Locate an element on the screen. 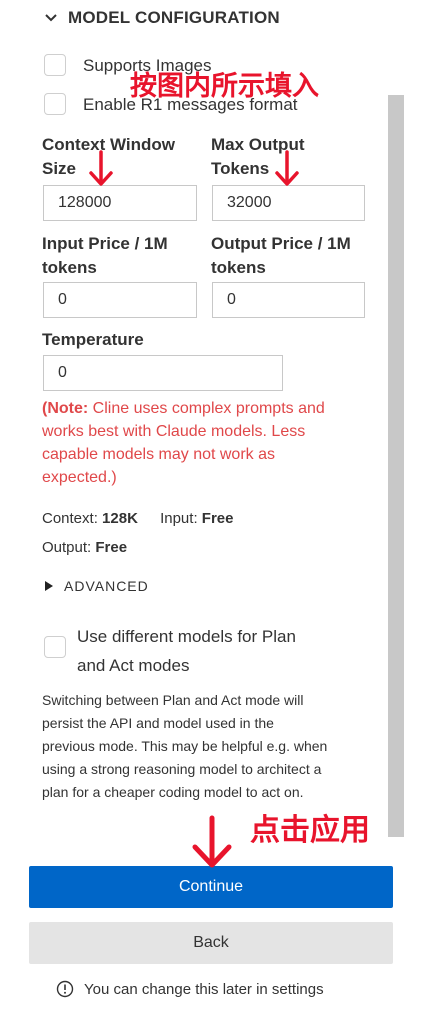 This screenshot has height=1024, width=422. output-price-input is located at coordinates (288, 300).